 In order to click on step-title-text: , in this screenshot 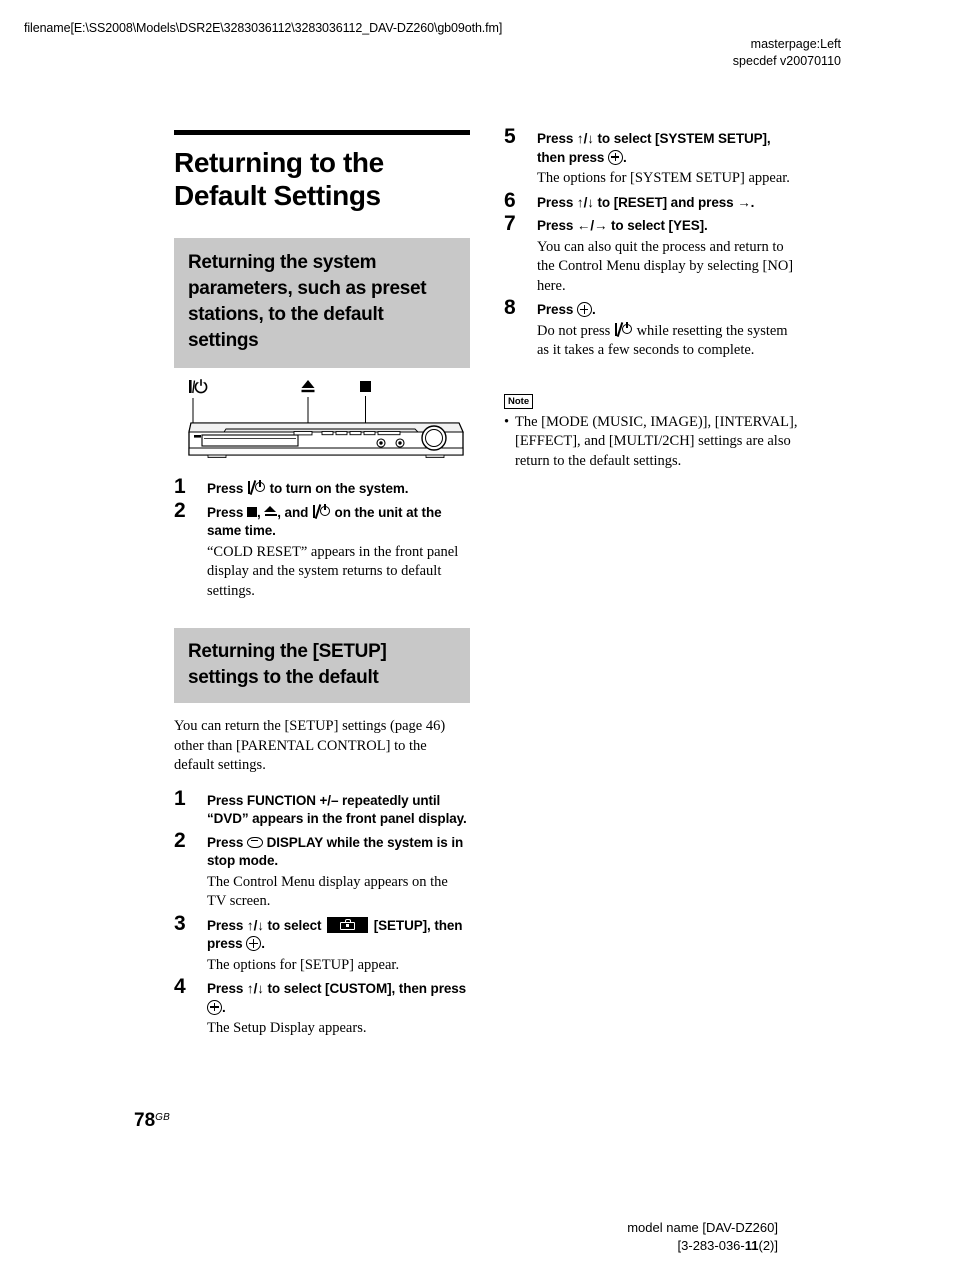, I will do `click(260, 512)`.